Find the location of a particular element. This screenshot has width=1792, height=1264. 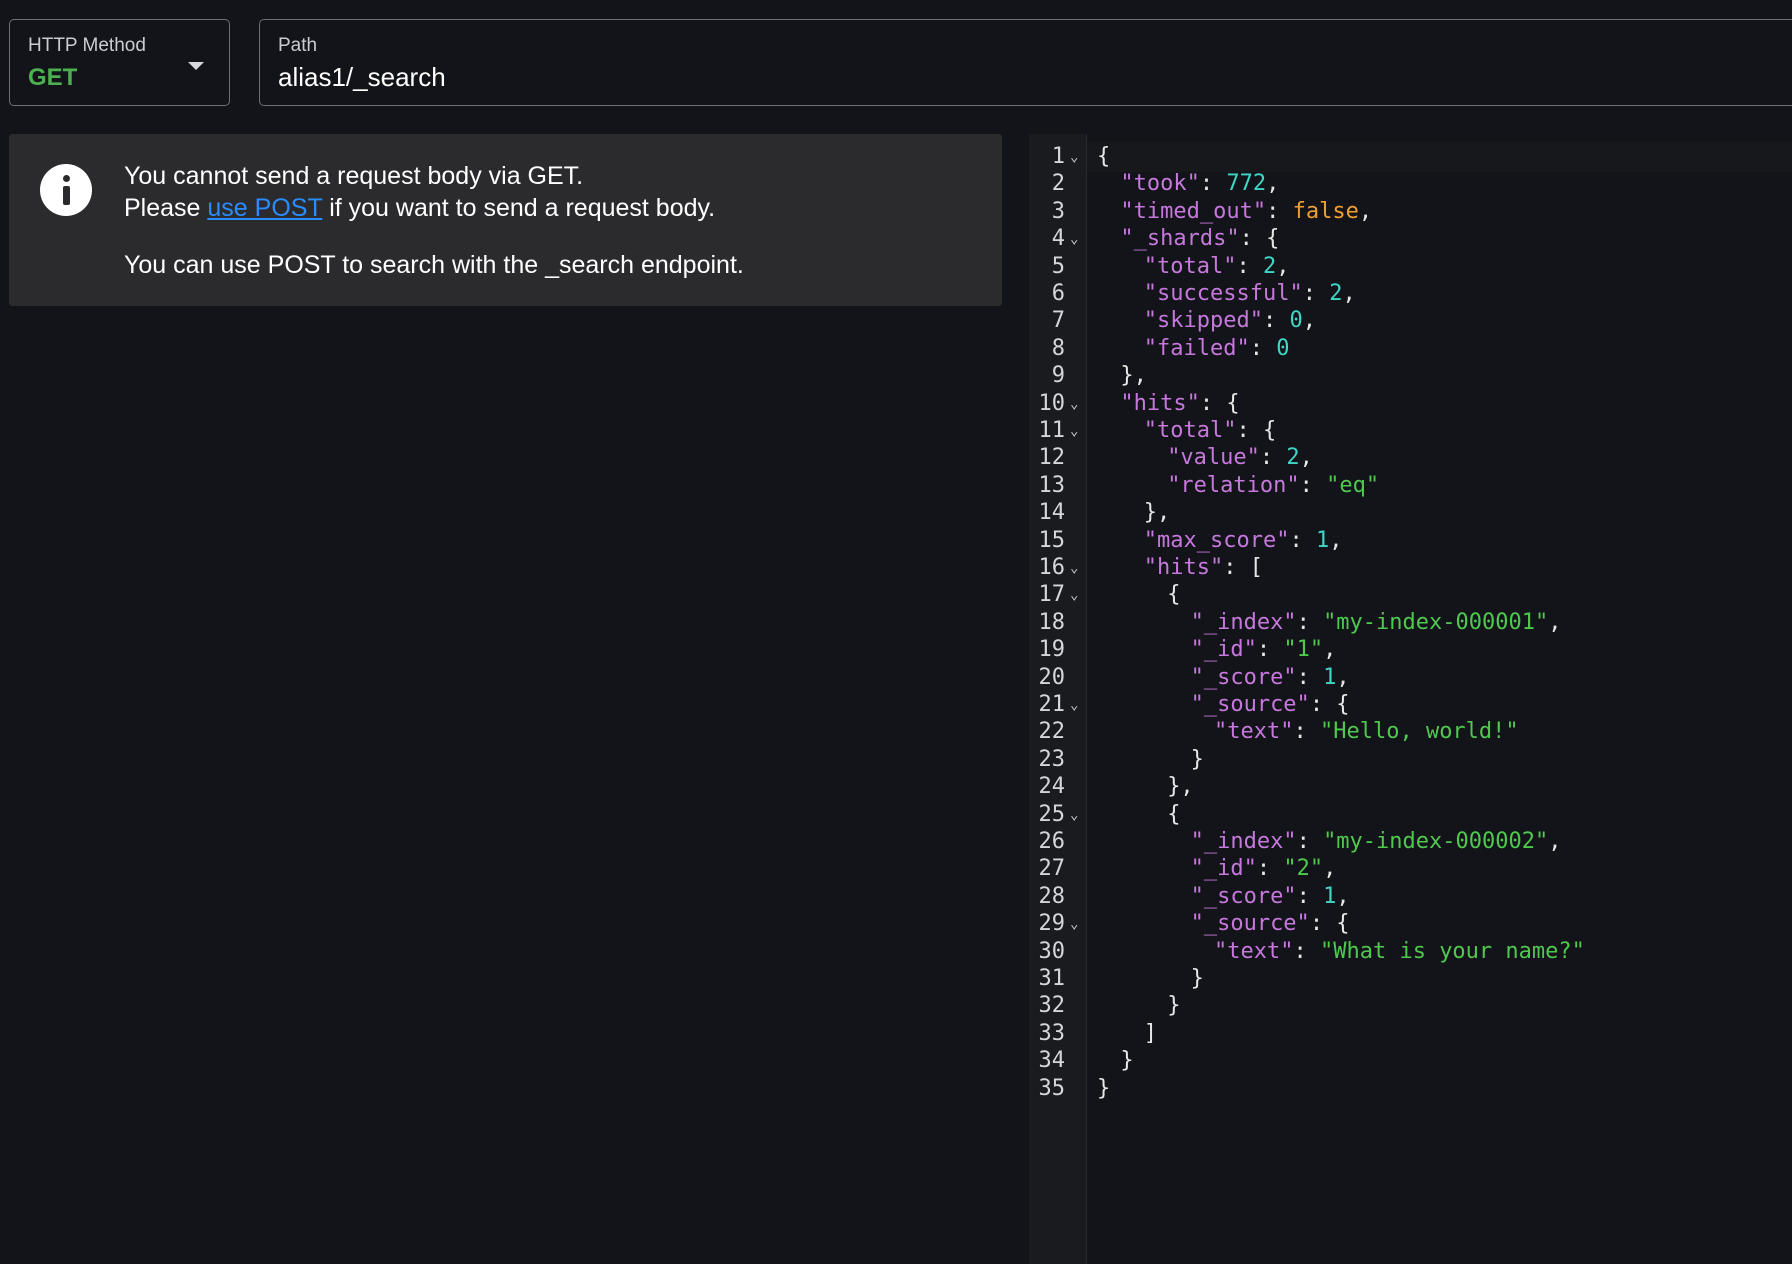

code-content: "successful": 2, is located at coordinates (1250, 293).